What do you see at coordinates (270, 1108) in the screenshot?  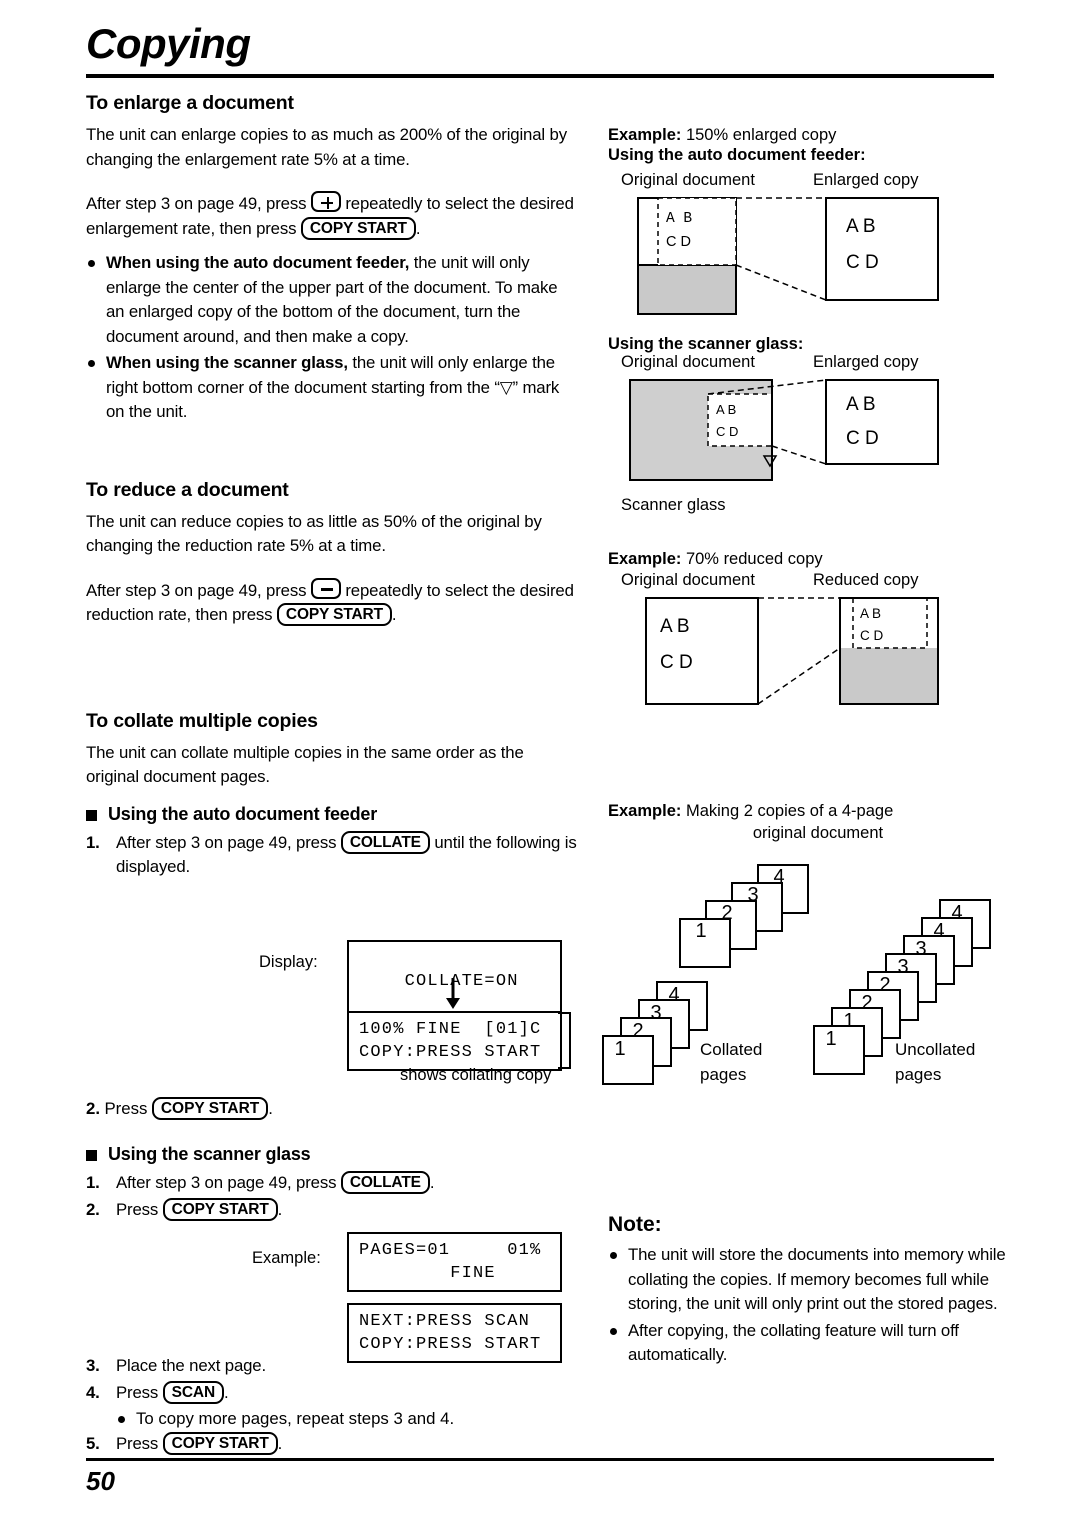 I see `adf-step-2-text-b: .` at bounding box center [270, 1108].